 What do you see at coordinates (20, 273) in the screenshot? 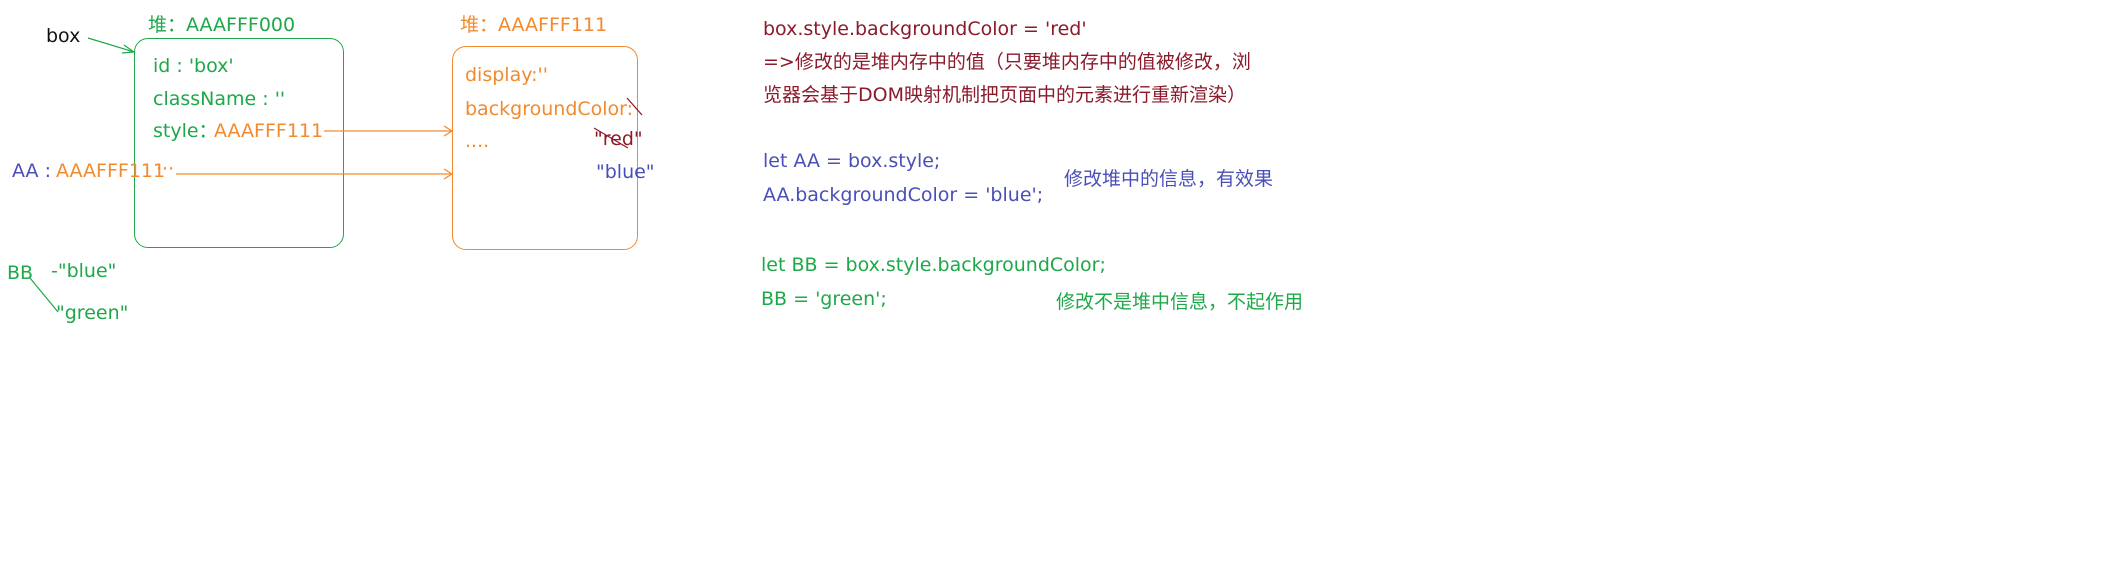
I see `bb-variable-label: BB` at bounding box center [20, 273].